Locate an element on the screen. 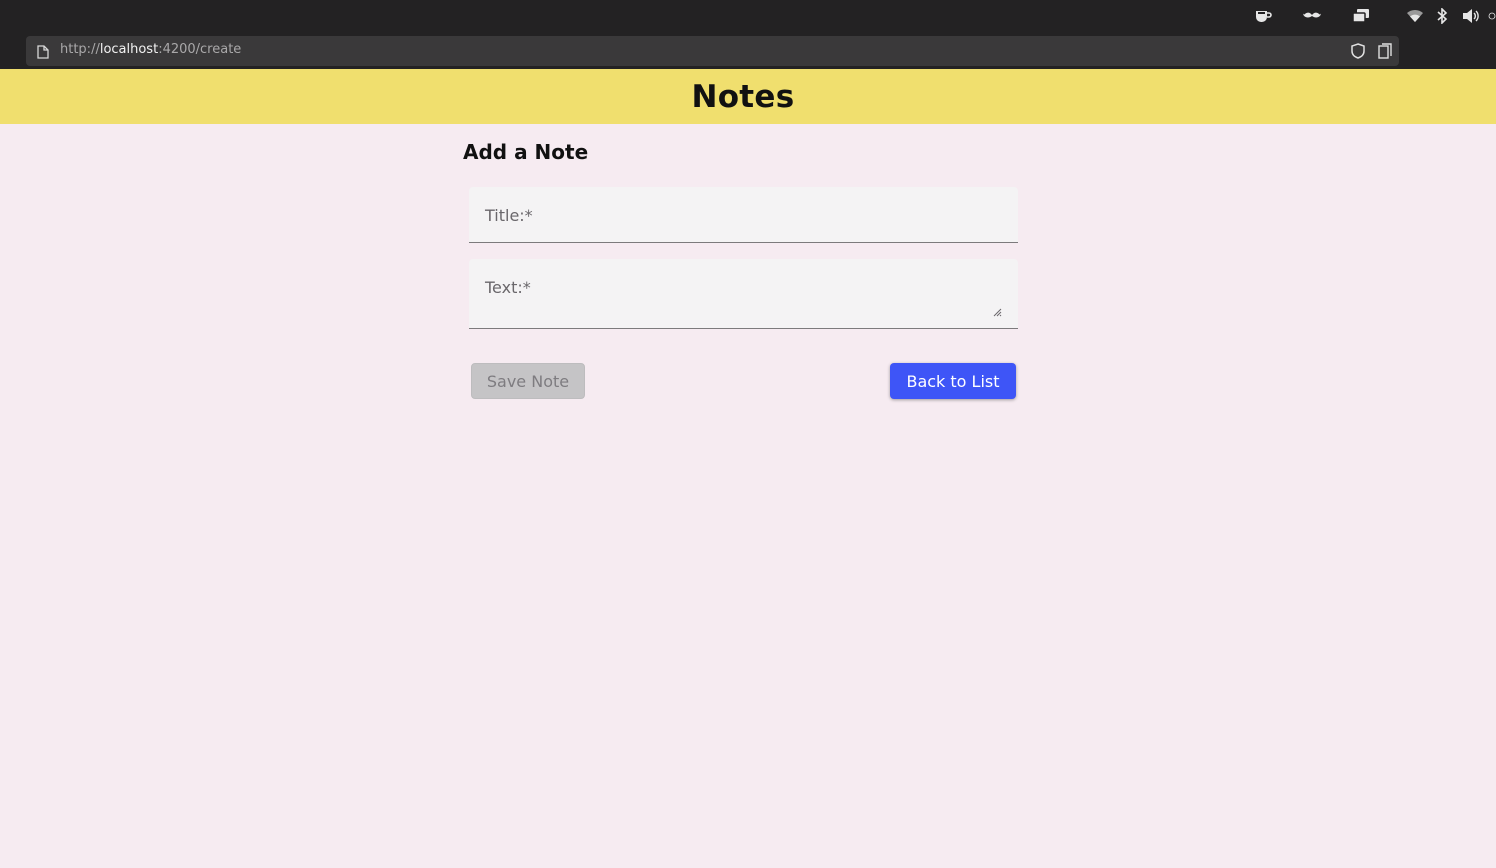  text-field: Text:* is located at coordinates (743, 294).